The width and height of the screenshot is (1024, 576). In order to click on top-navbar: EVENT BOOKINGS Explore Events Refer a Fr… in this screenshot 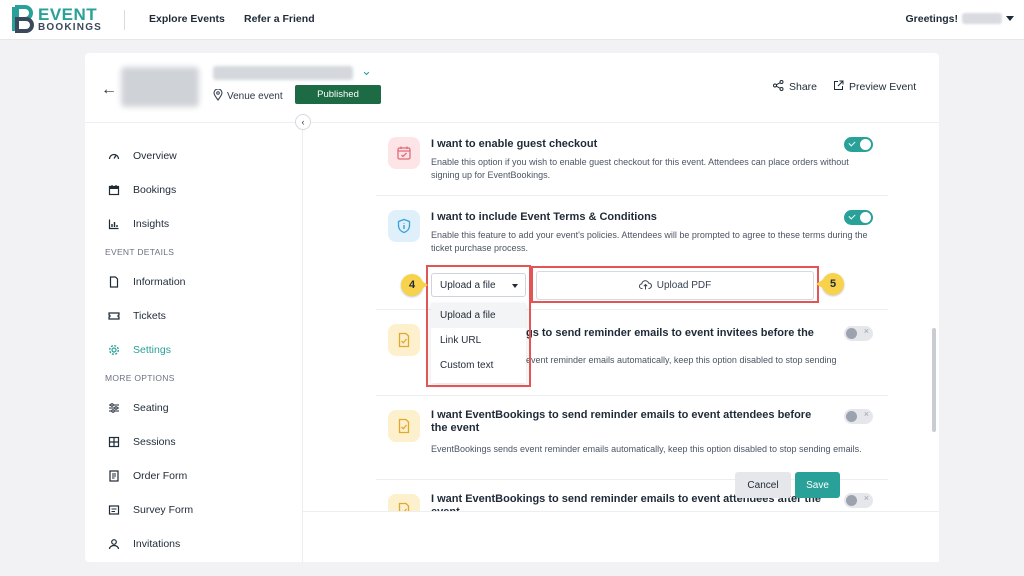, I will do `click(512, 20)`.